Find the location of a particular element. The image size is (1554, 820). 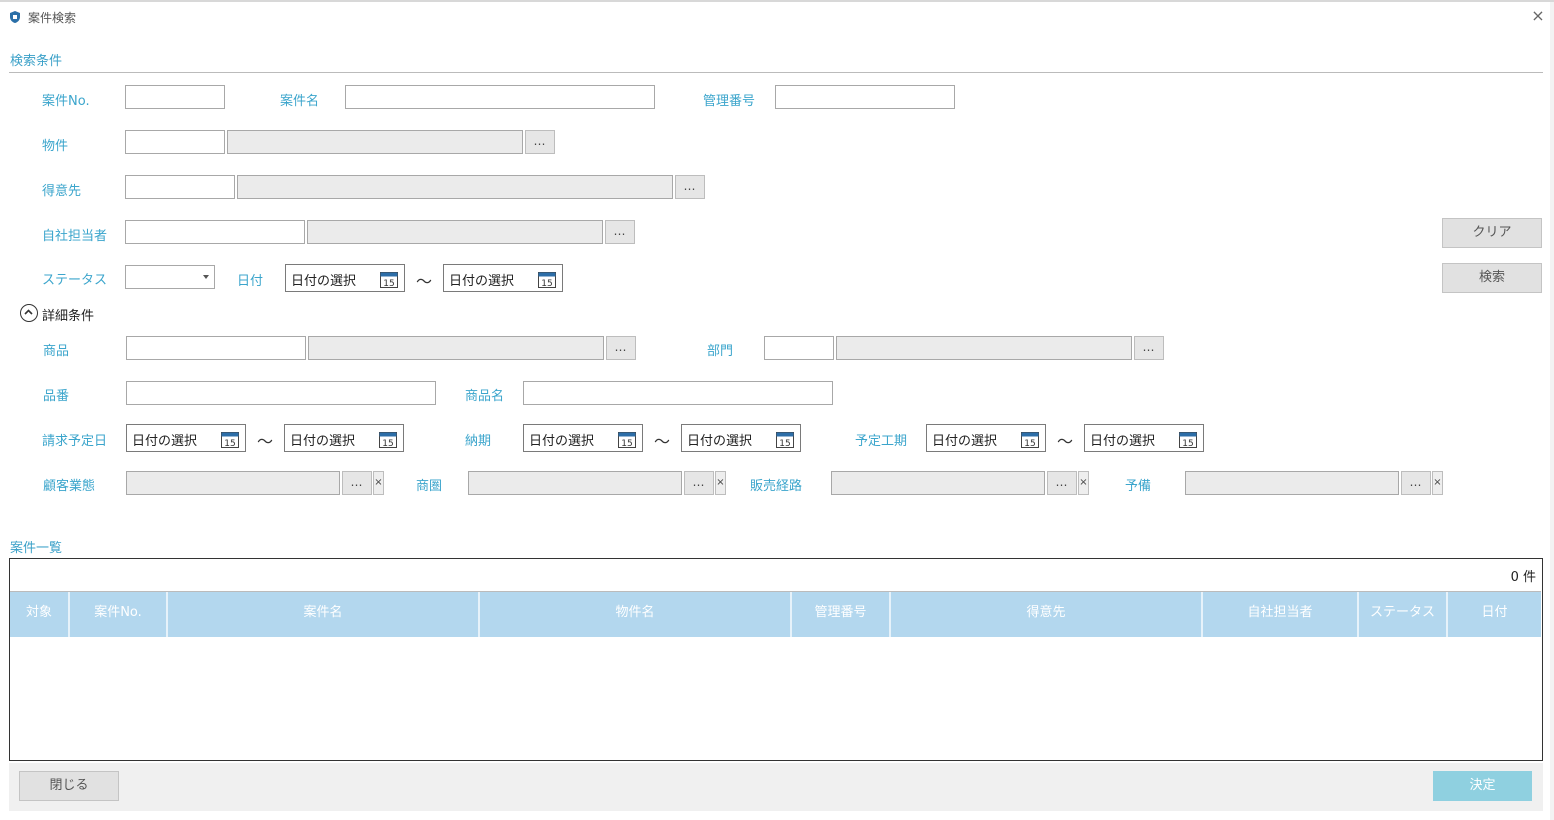

mgmt-no-label: 管理番号 is located at coordinates (729, 101).